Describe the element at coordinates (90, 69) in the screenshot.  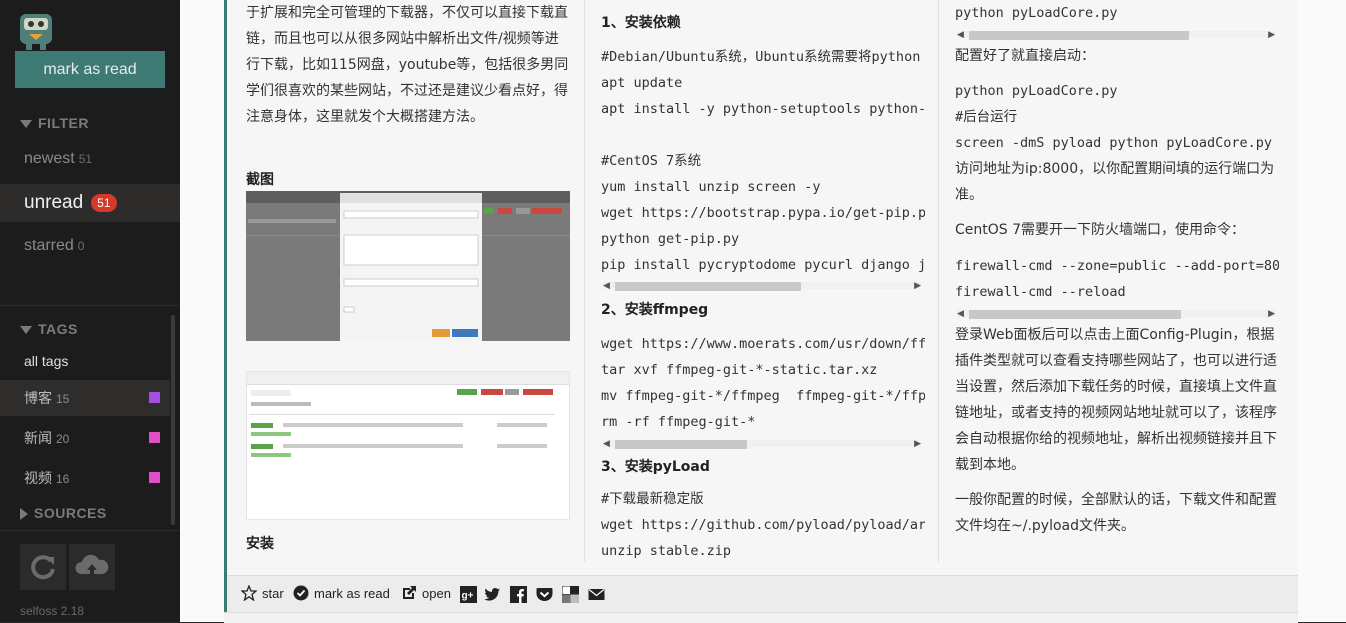
I see `mark-all-read-button: mark as read` at that location.